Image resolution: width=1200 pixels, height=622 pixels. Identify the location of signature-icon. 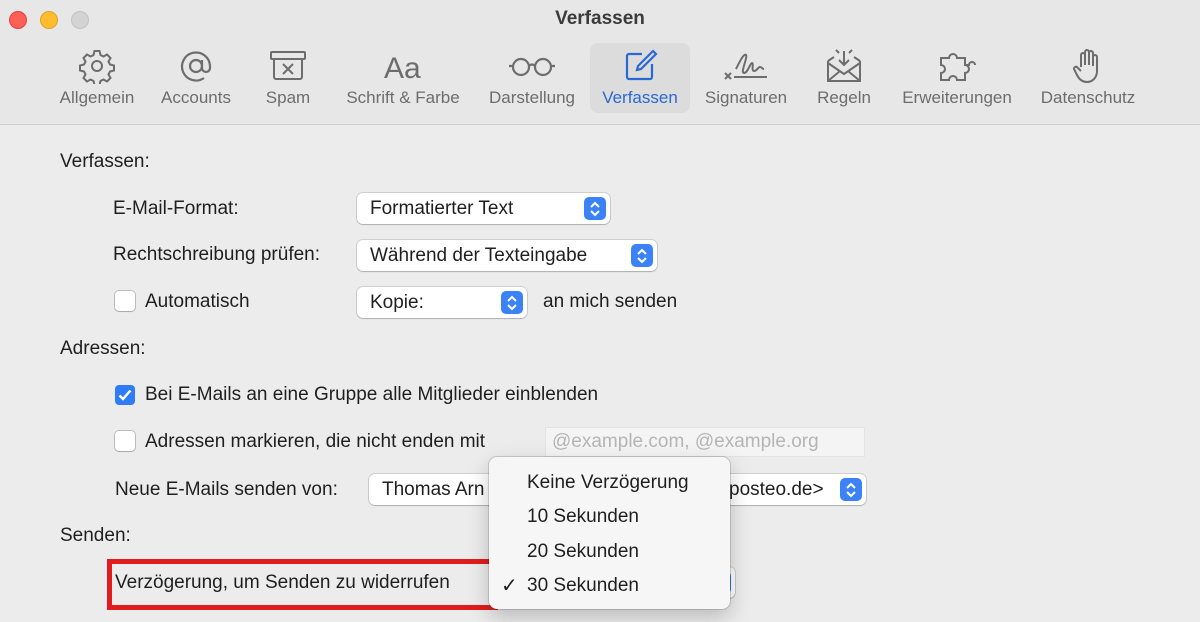
(746, 66).